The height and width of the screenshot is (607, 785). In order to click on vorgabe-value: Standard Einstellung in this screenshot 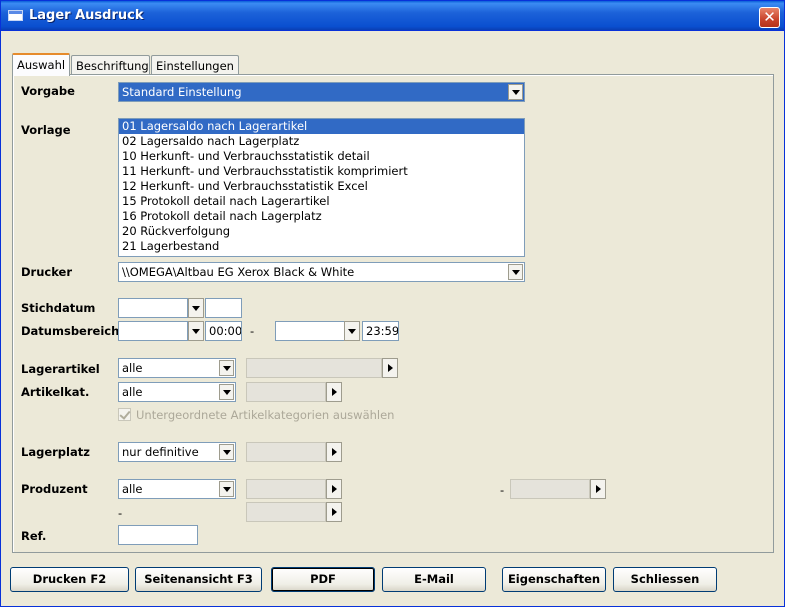, I will do `click(182, 92)`.